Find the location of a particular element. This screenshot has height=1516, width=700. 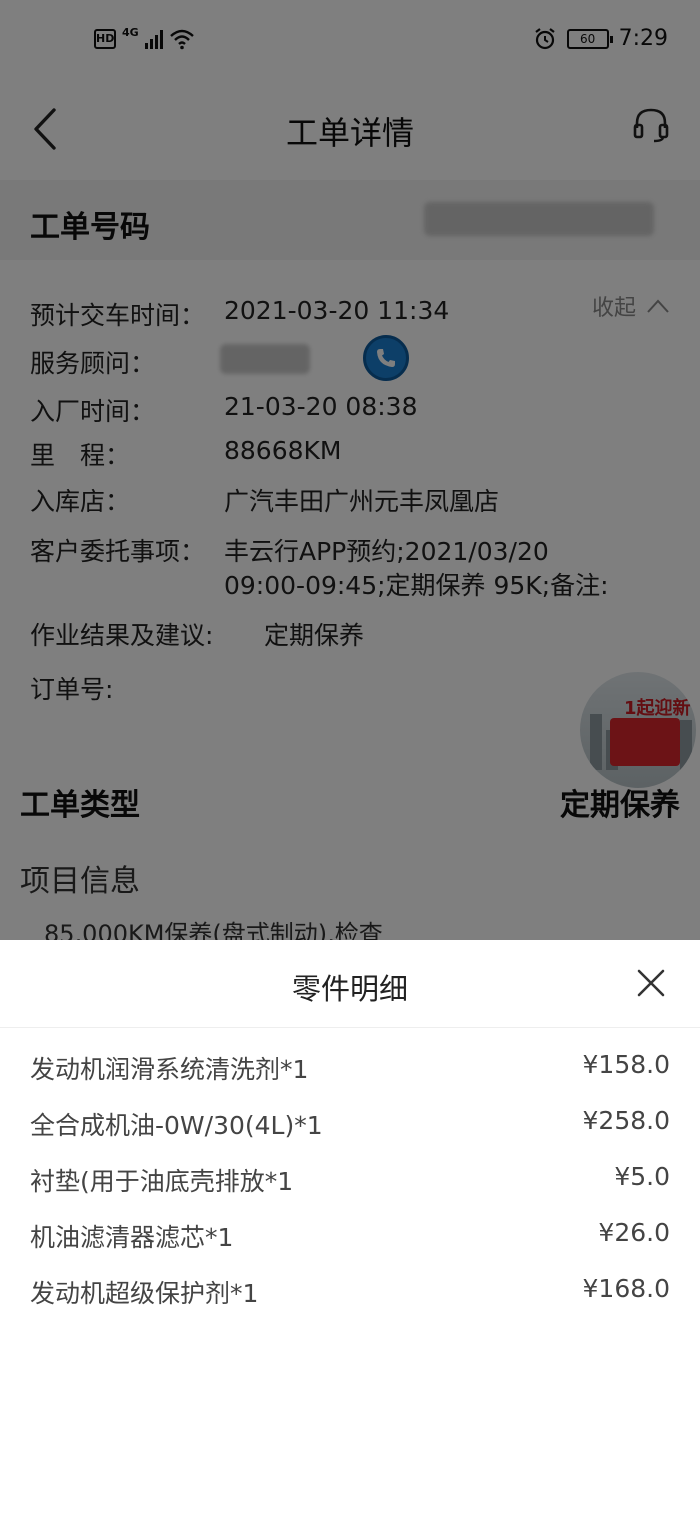

part-name: 发动机超级保护剂*1 is located at coordinates (144, 1293).